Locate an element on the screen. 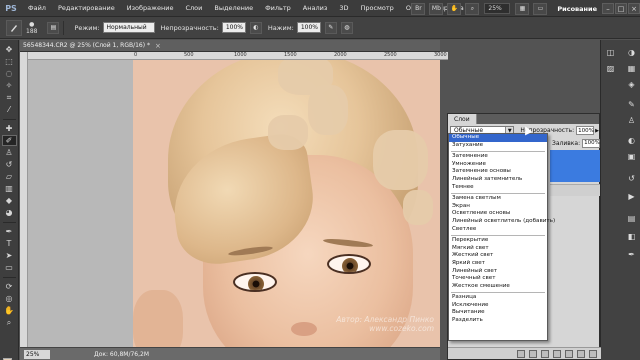  selected-layer-row is located at coordinates (575, 166).